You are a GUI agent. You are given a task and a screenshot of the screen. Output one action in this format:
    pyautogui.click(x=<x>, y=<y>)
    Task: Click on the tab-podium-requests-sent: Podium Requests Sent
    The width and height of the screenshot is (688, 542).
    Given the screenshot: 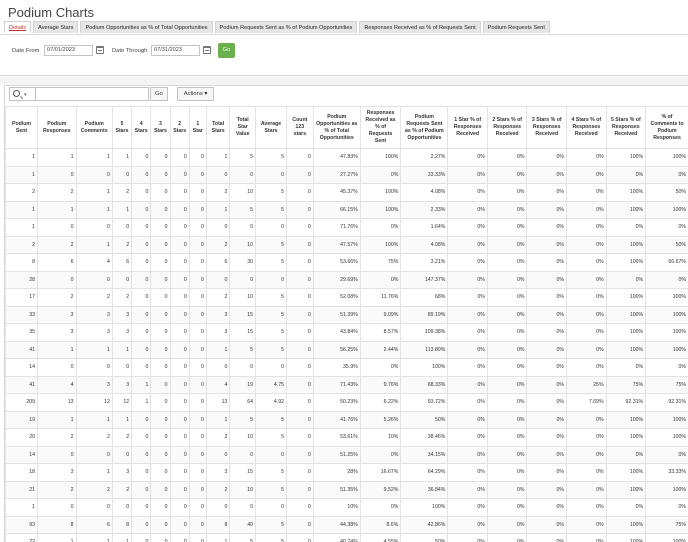 What is the action you would take?
    pyautogui.click(x=516, y=27)
    